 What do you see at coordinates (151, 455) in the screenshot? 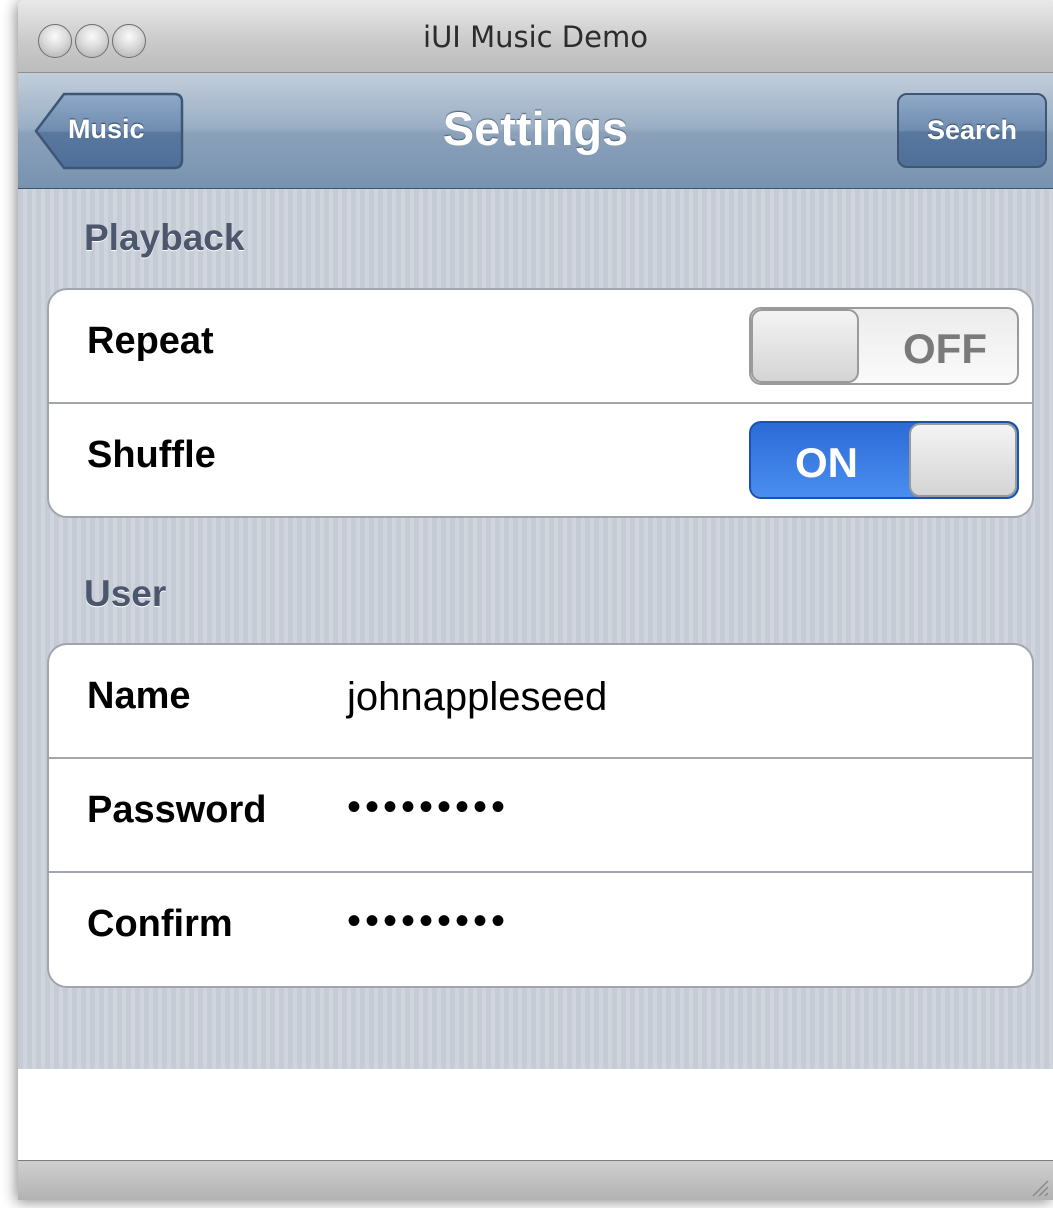
I see `shuffle-label: Shuffle` at bounding box center [151, 455].